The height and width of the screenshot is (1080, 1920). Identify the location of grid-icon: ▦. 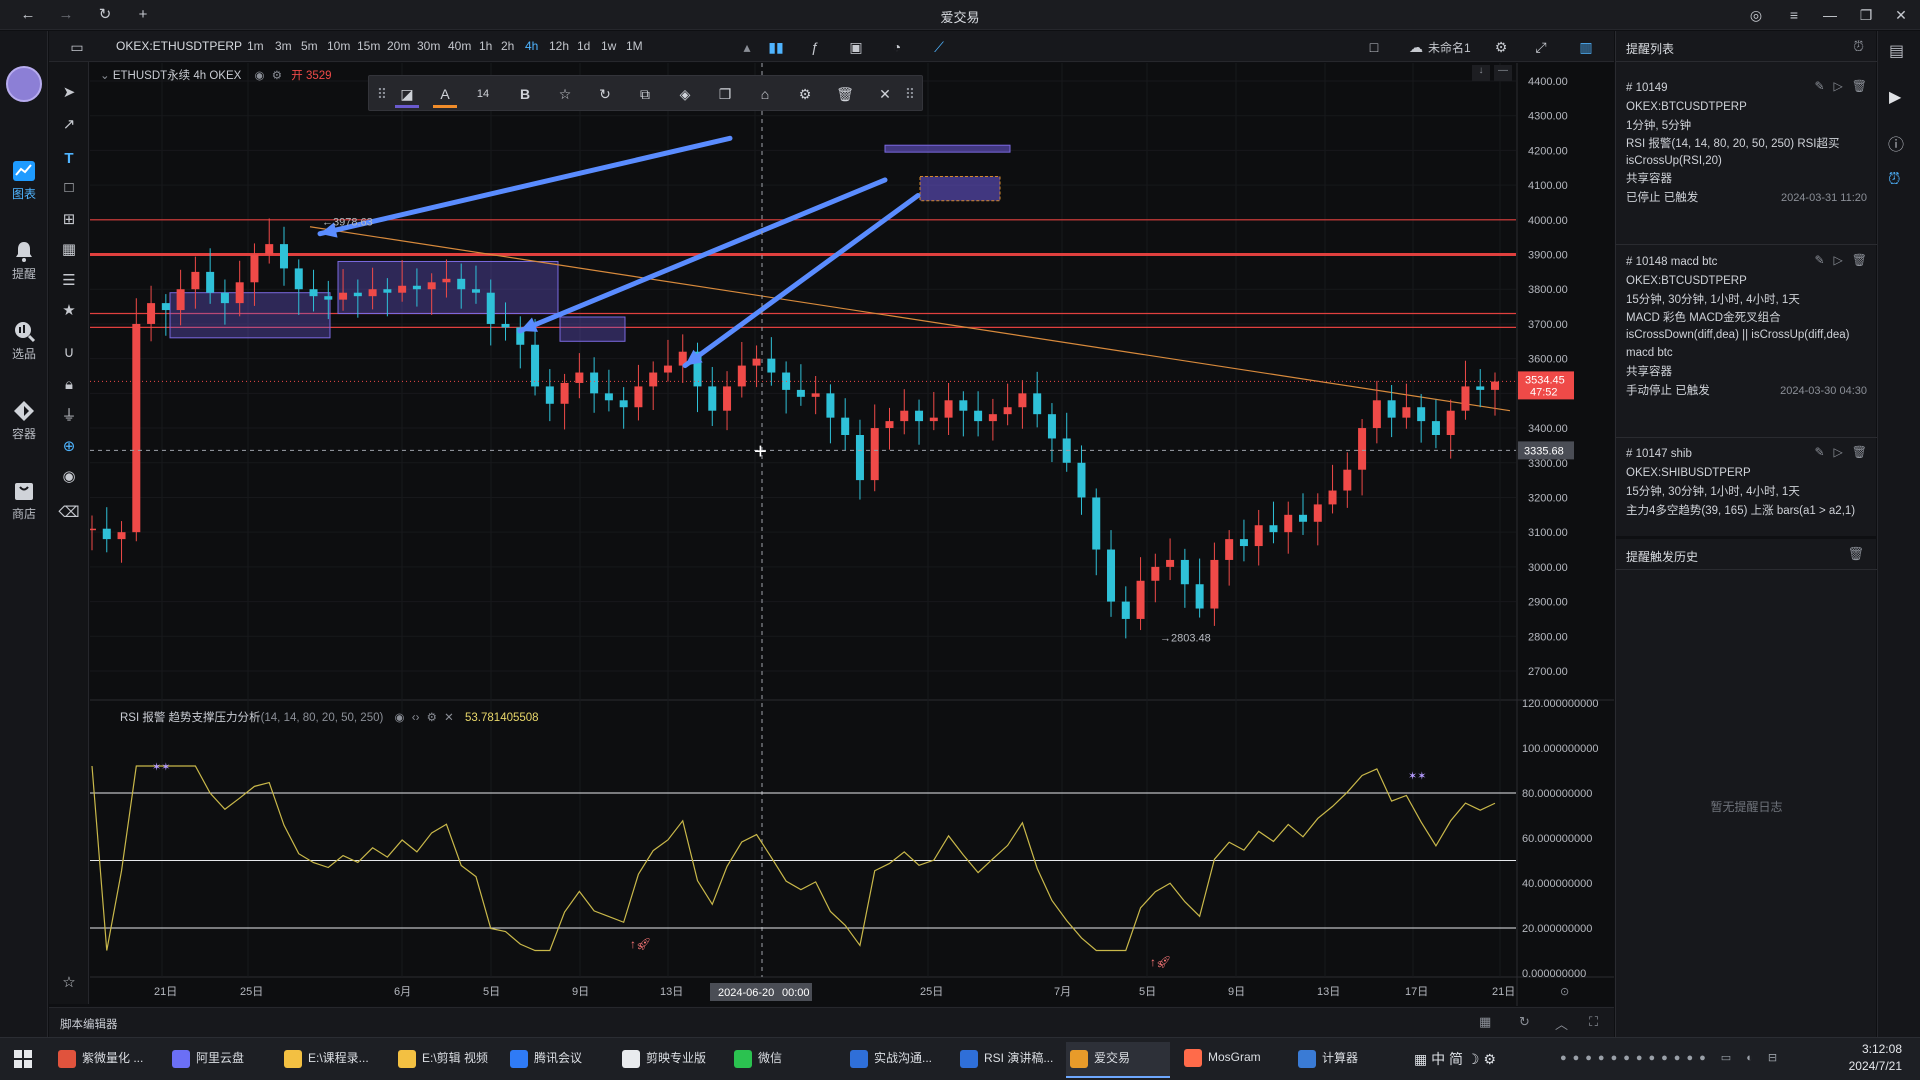
(69, 250).